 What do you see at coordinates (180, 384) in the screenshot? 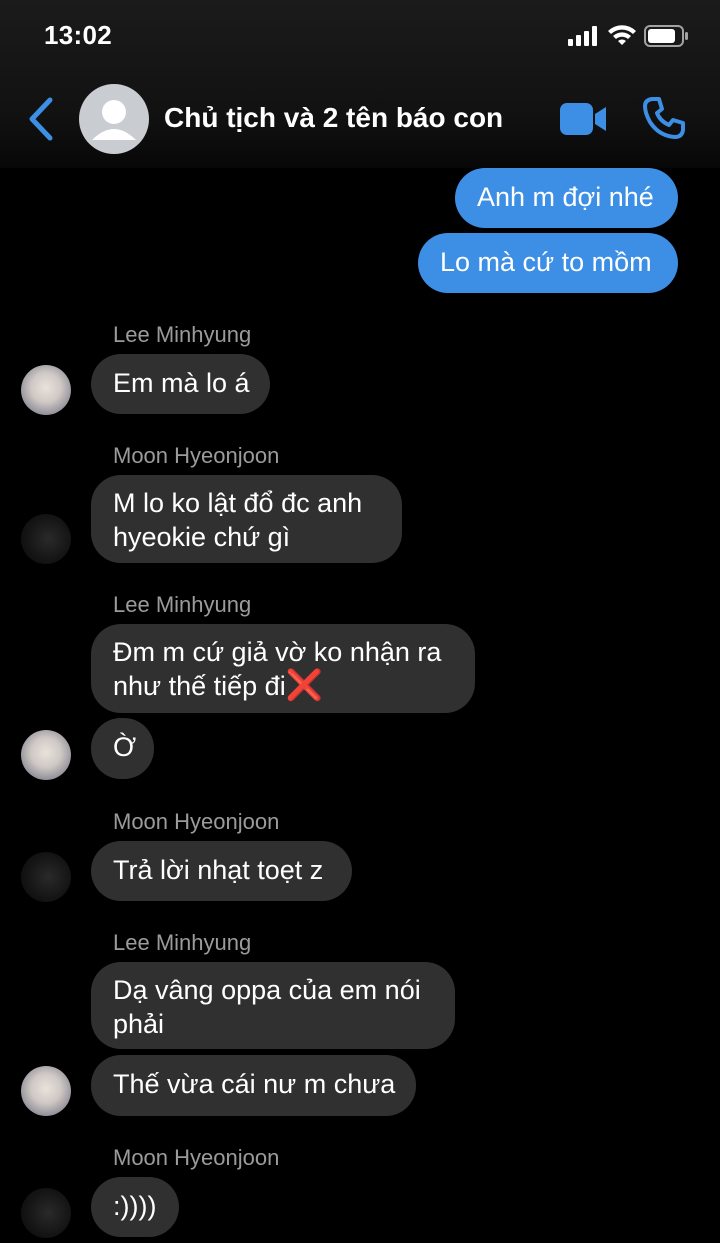
I see `incoming-message: Em mà lo á` at bounding box center [180, 384].